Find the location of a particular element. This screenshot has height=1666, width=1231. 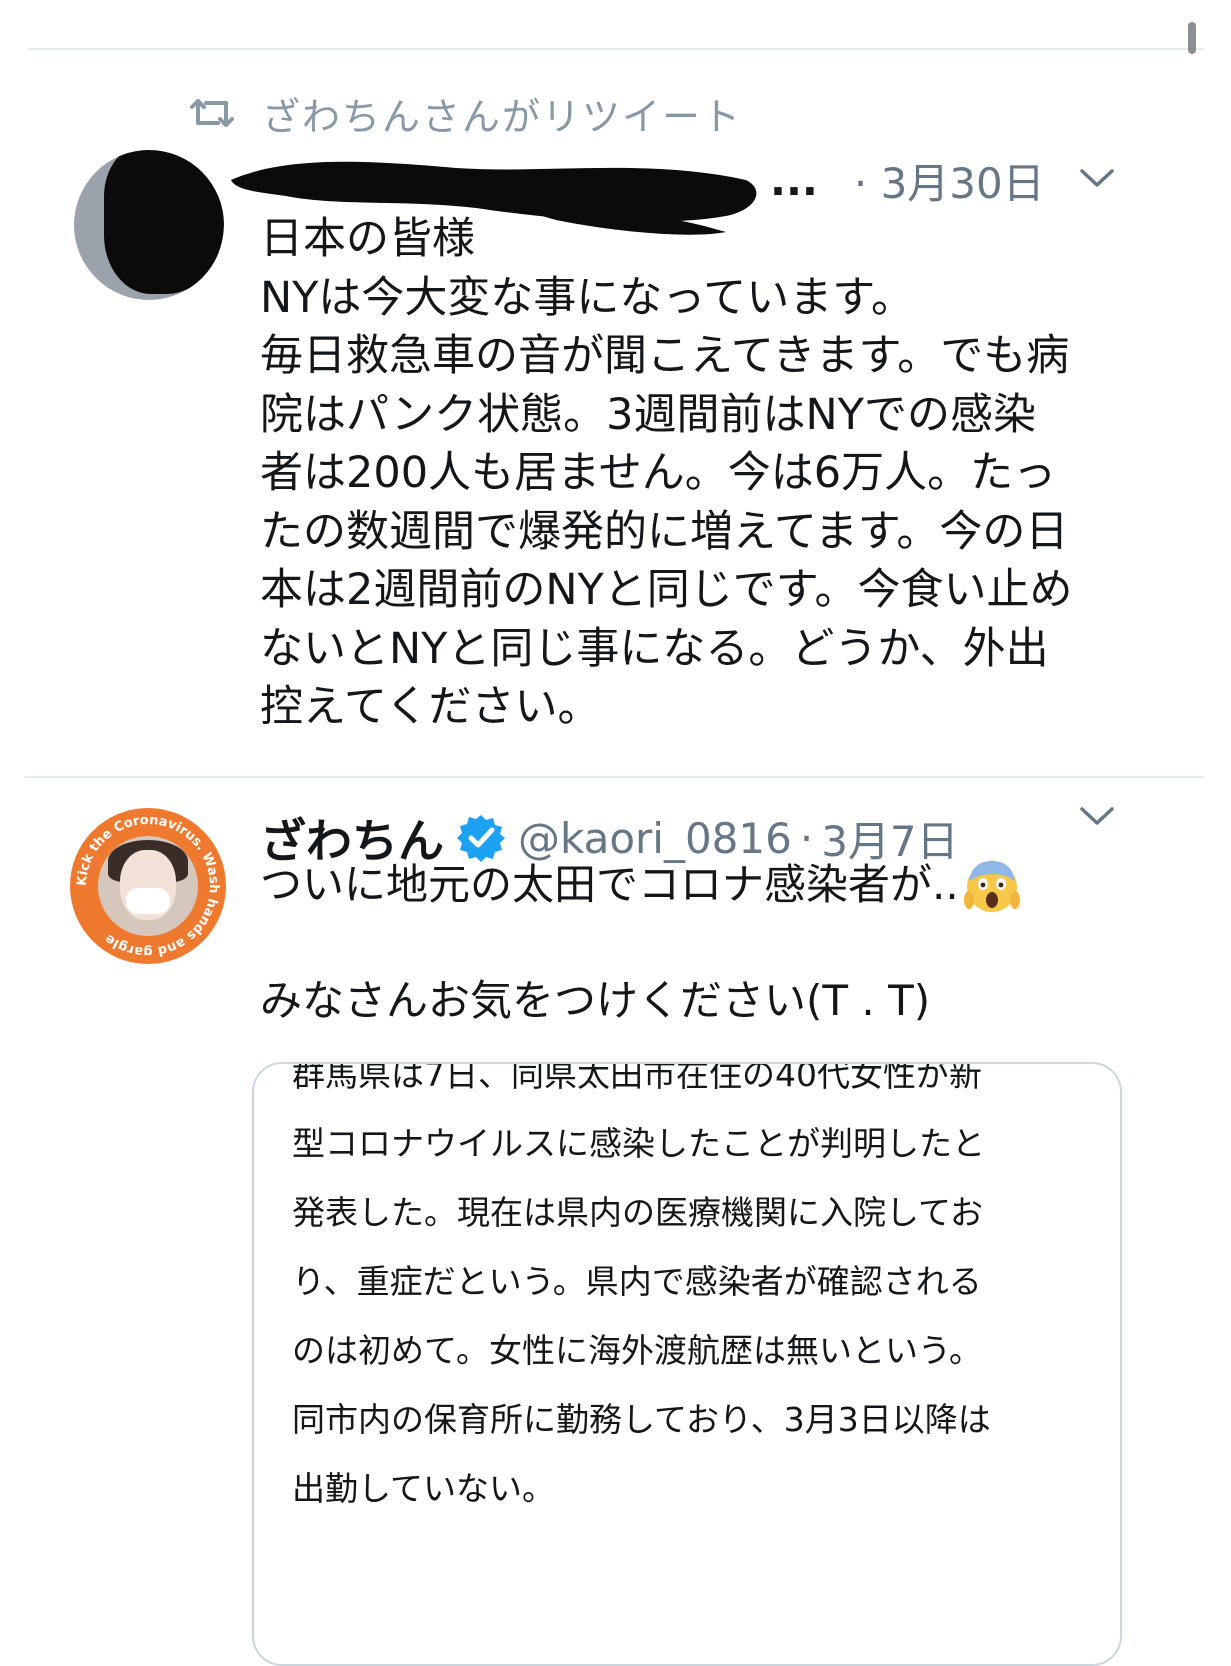

retweet-context: ざわちんさんがリツイート is located at coordinates (465, 113).